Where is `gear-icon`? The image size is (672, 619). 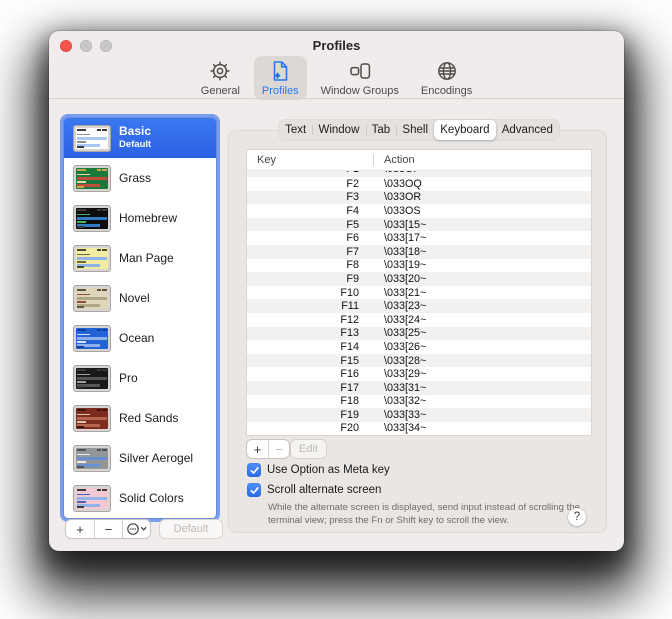
gear-icon is located at coordinates (220, 71).